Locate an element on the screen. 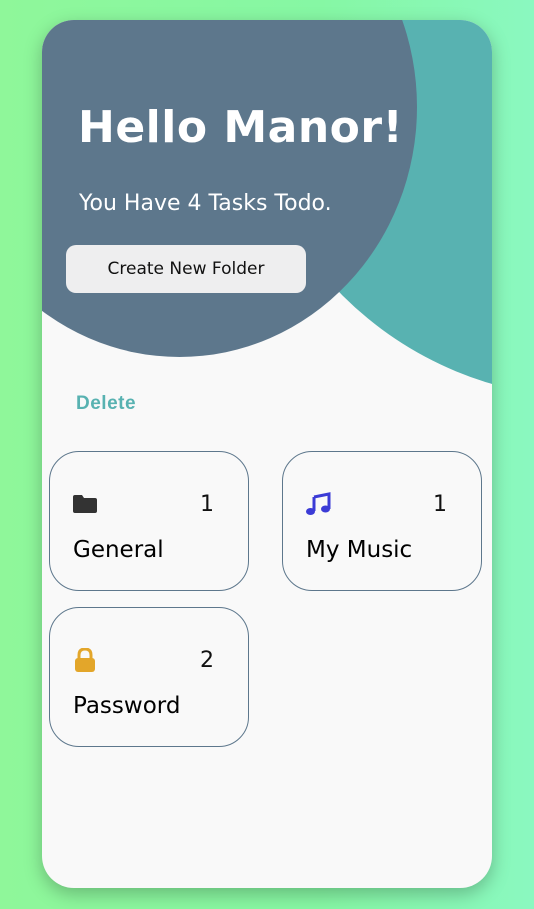  folder-name: My Music is located at coordinates (359, 550).